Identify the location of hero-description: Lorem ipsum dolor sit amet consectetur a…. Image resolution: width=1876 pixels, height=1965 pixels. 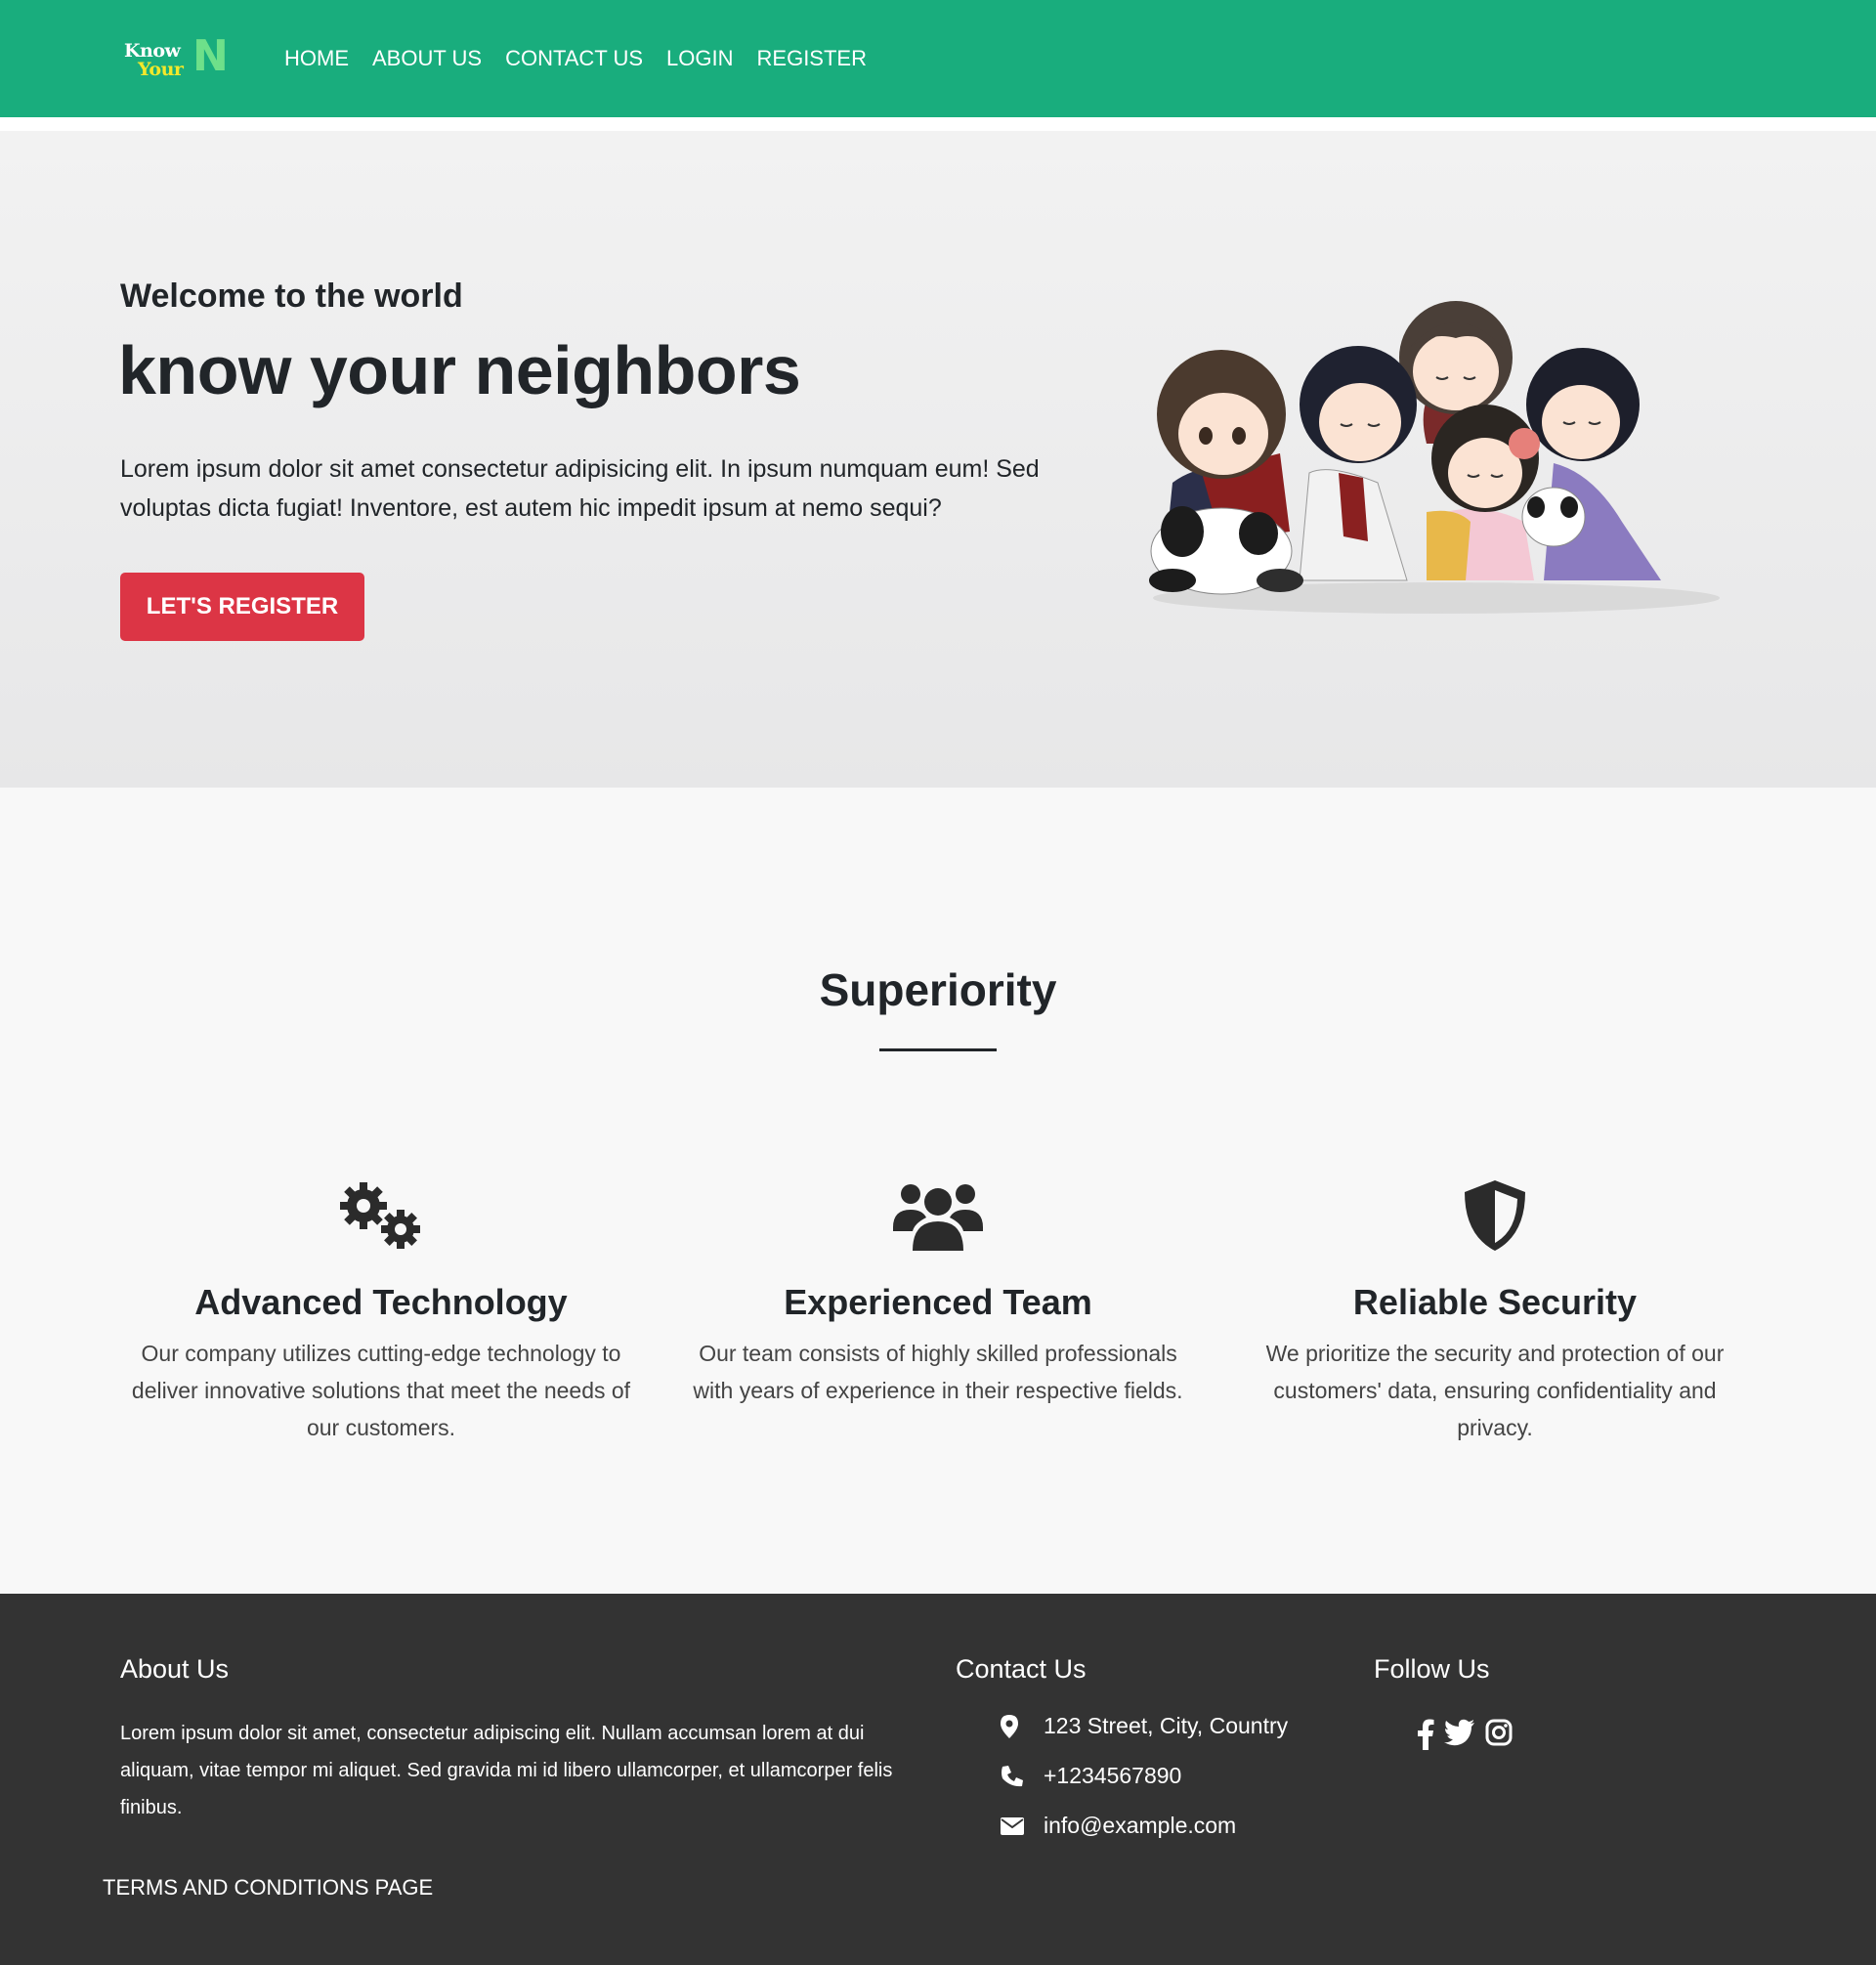
(580, 489).